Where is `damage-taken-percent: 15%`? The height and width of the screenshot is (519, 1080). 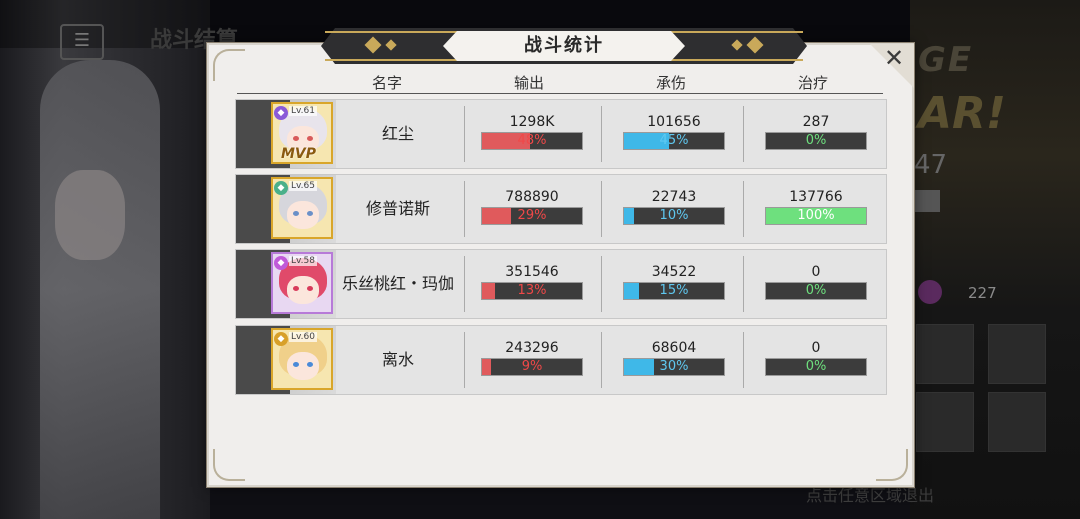
damage-taken-percent: 15% is located at coordinates (674, 290).